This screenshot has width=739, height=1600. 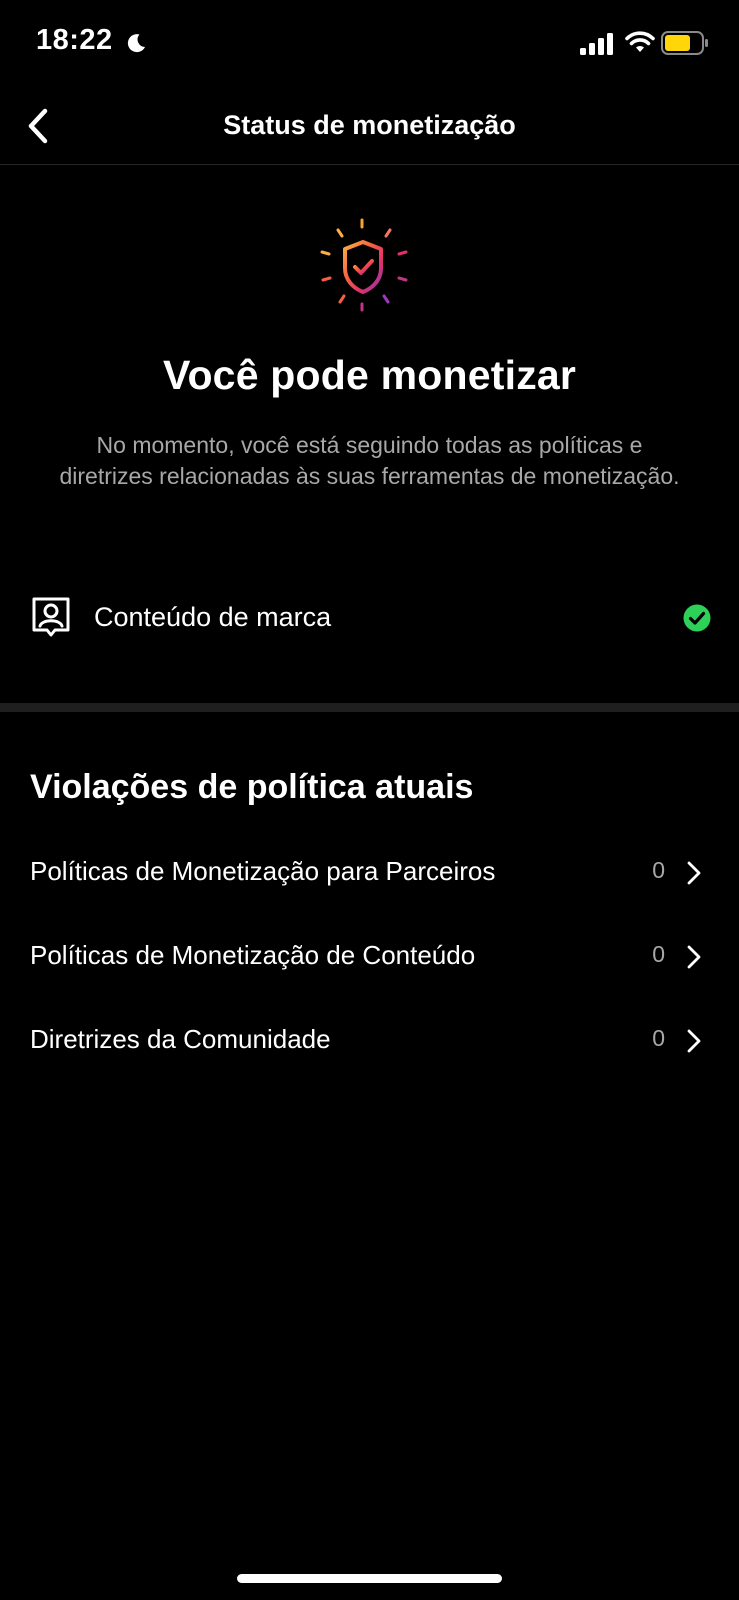 What do you see at coordinates (369, 45) in the screenshot?
I see `status-bar: 18:22` at bounding box center [369, 45].